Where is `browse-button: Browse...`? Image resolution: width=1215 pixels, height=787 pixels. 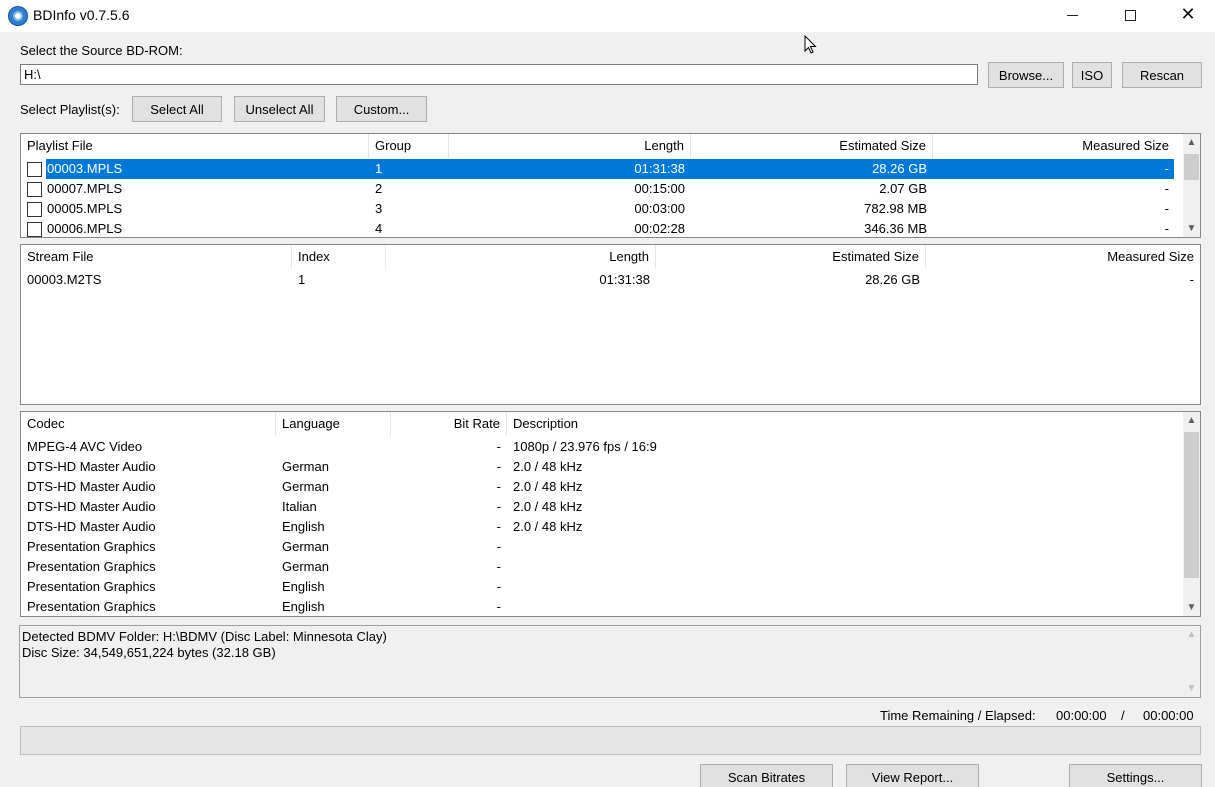
browse-button: Browse... is located at coordinates (1026, 75).